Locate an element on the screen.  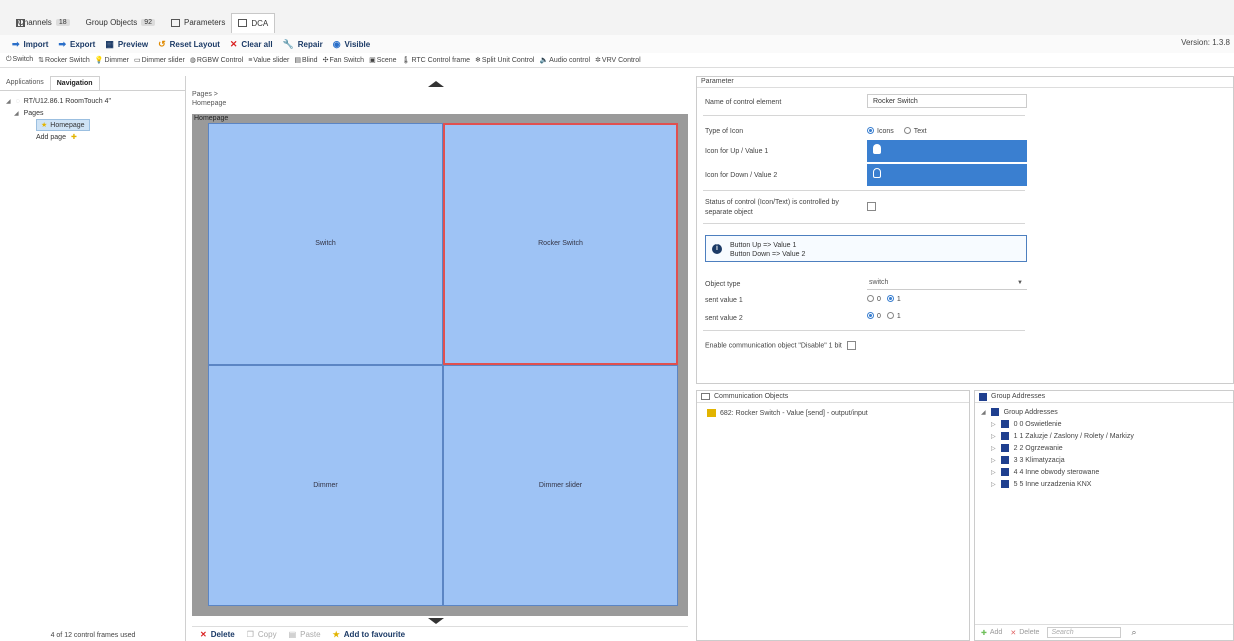
ga-item: ▷ 3 3 Klimatyzacja is located at coordinates (1104, 460).